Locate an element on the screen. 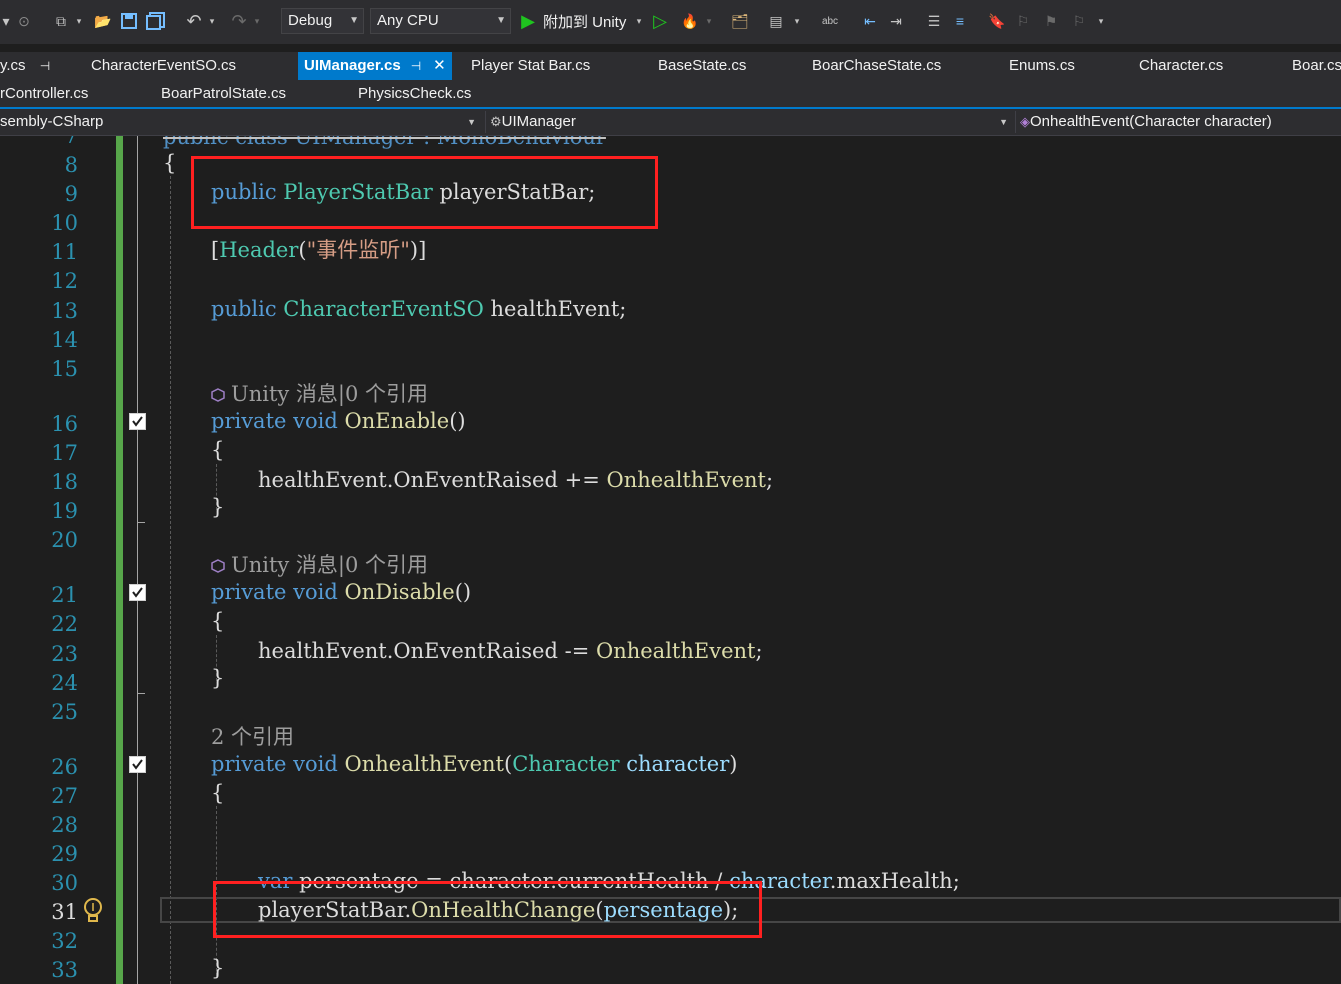 The image size is (1341, 984). code-line-8: { is located at coordinates (169, 163).